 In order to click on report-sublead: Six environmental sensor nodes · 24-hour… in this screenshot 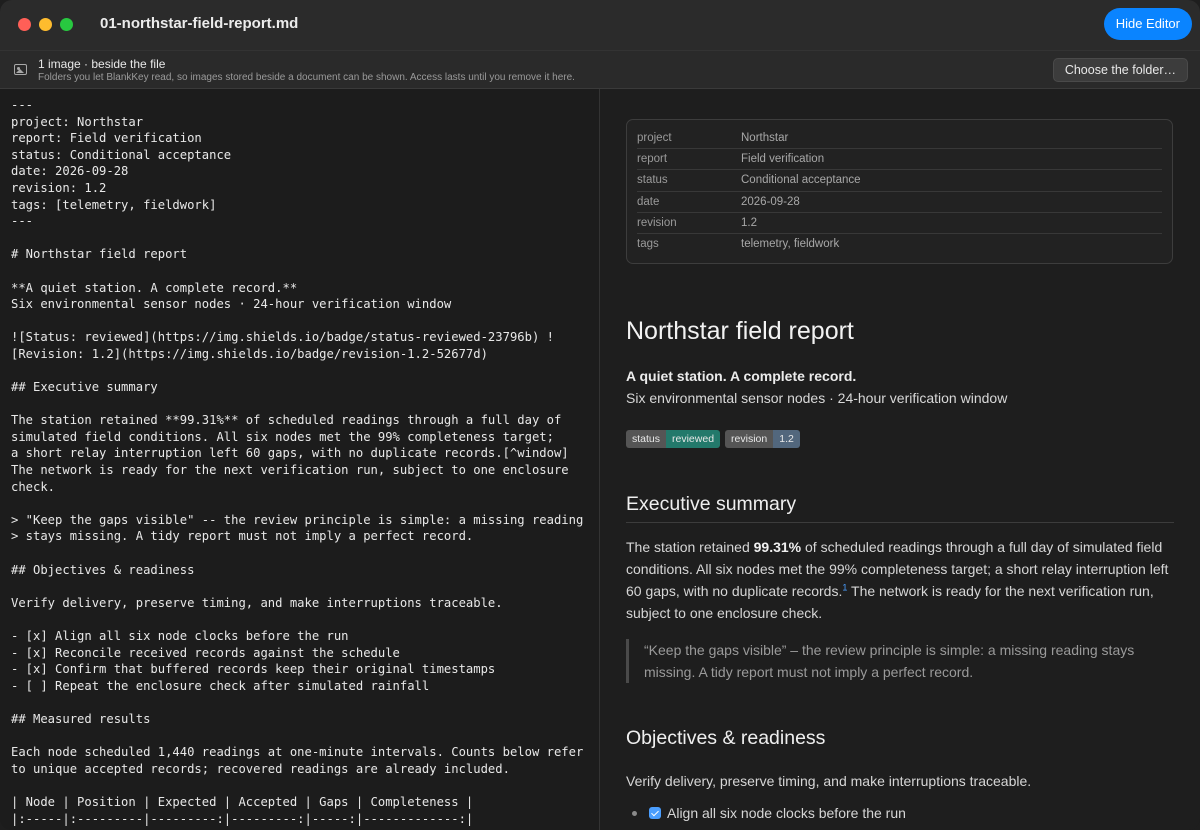, I will do `click(817, 398)`.